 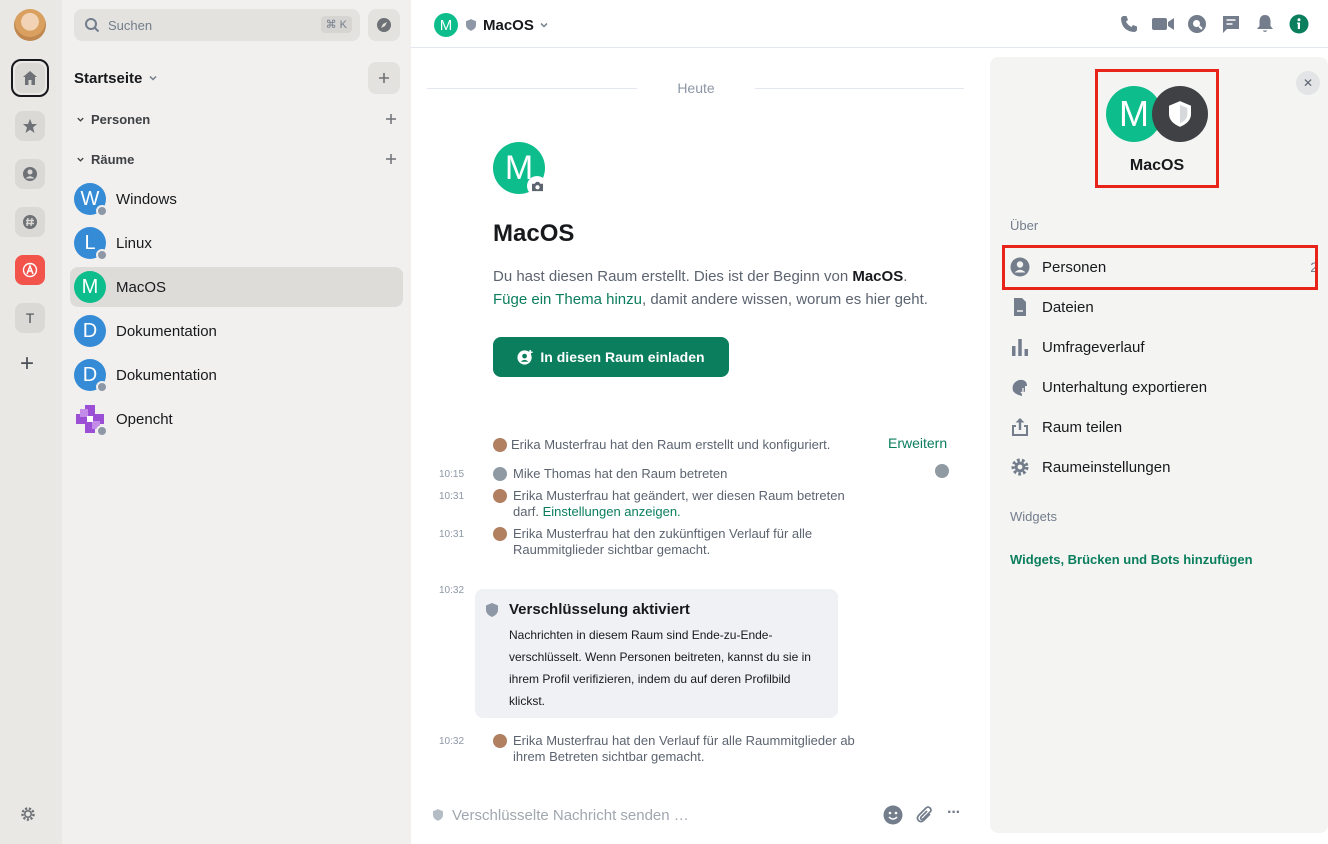 I want to click on room-item-linux: L Linux, so click(x=236, y=243).